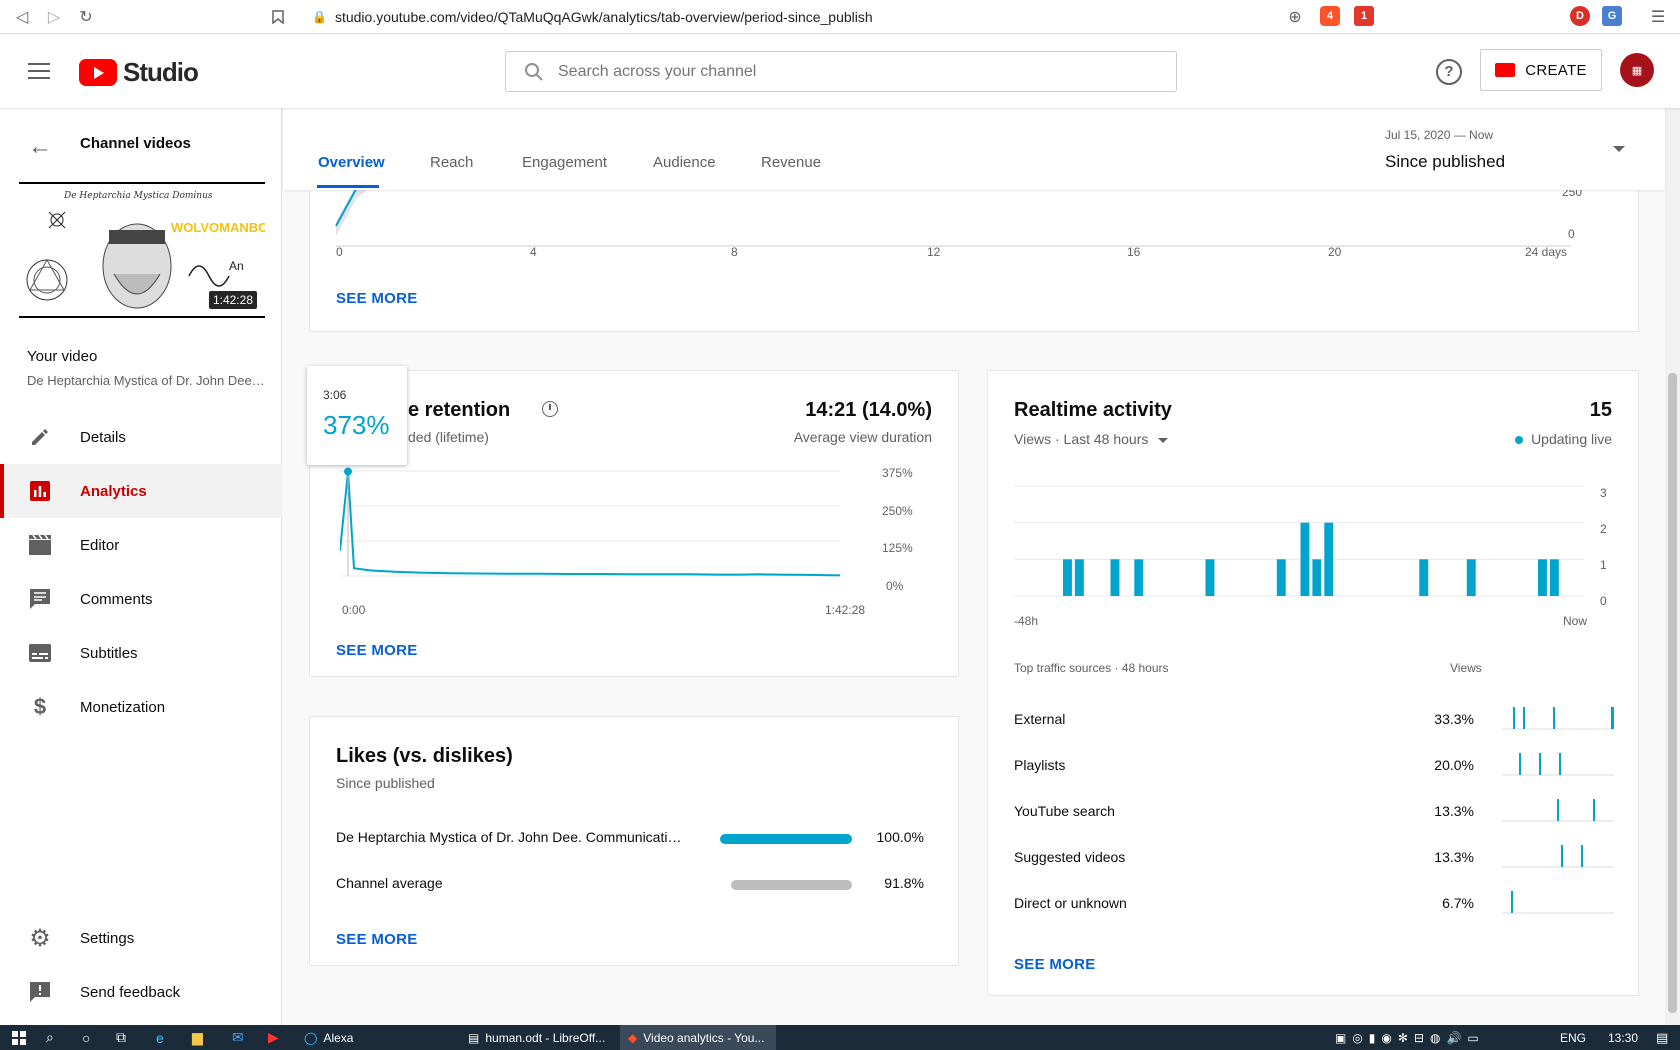 The image size is (1680, 1050). Describe the element at coordinates (1637, 70) in the screenshot. I see `avatar: ▦` at that location.